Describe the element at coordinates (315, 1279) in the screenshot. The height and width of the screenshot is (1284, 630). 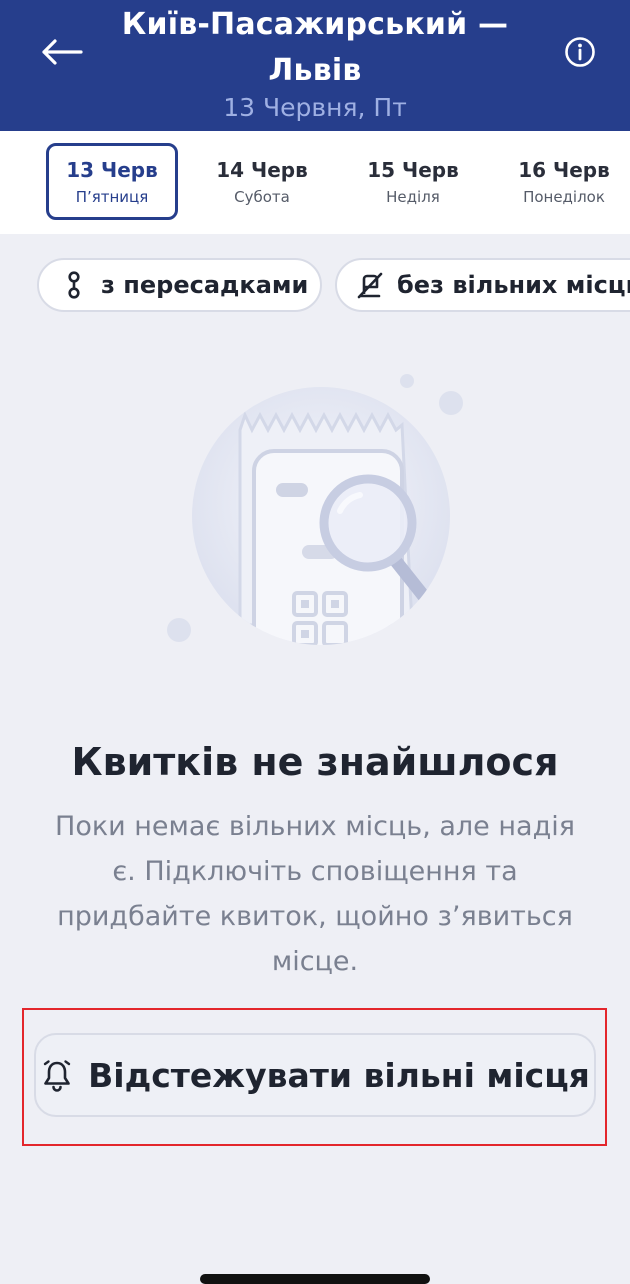
I see `home-indicator` at that location.